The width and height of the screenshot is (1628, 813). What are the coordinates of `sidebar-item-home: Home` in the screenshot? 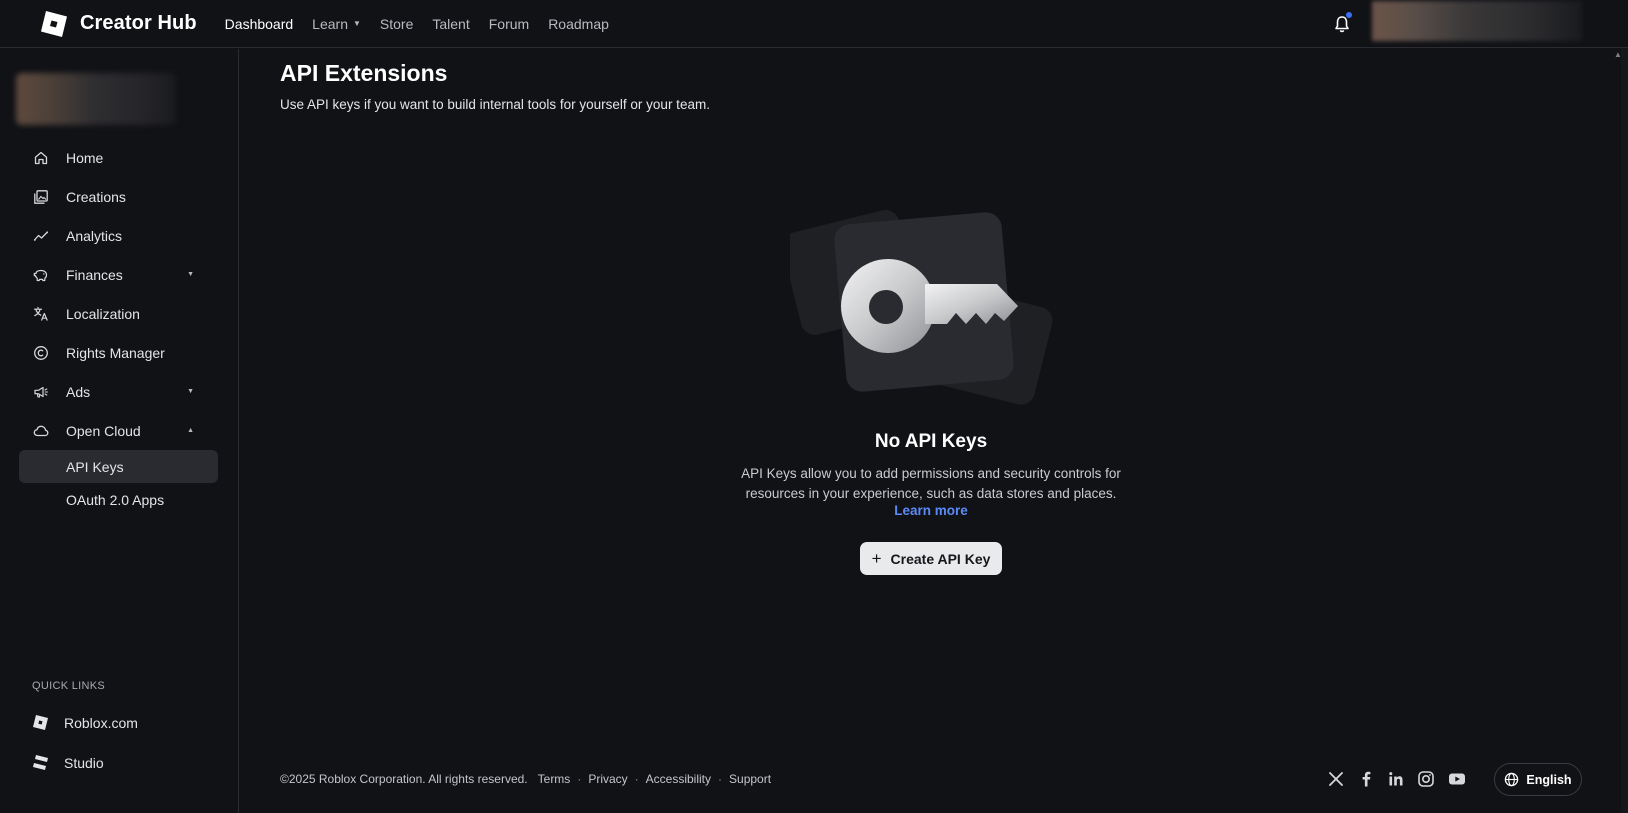 It's located at (118, 157).